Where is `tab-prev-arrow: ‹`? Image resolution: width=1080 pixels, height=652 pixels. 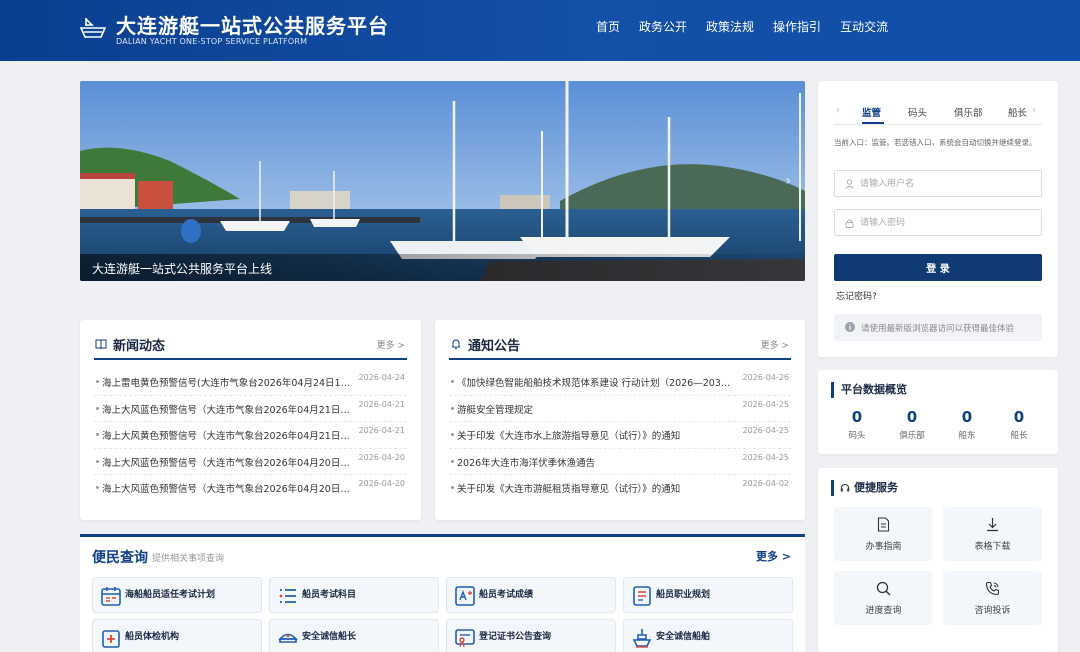
tab-prev-arrow: ‹ is located at coordinates (838, 110).